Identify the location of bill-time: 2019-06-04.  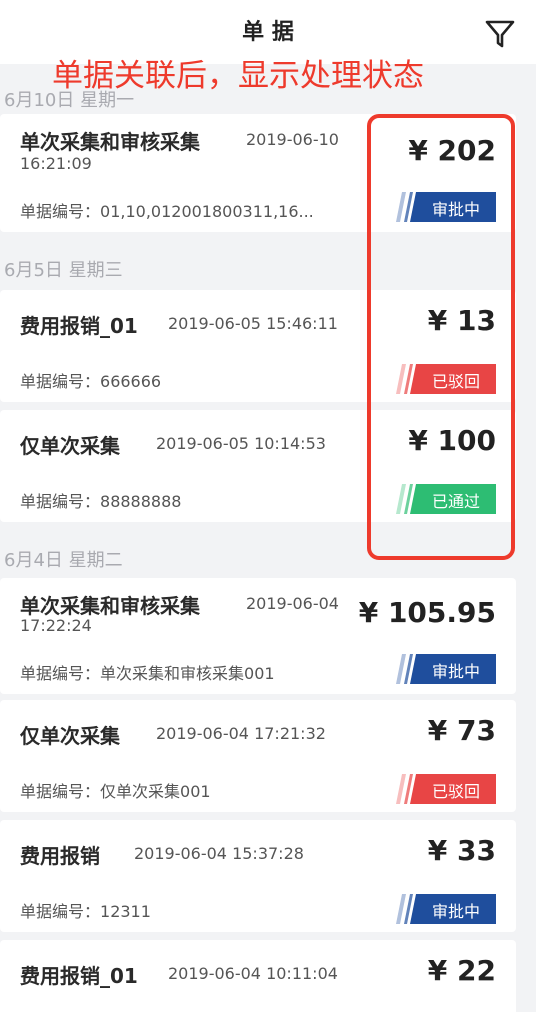
(292, 603).